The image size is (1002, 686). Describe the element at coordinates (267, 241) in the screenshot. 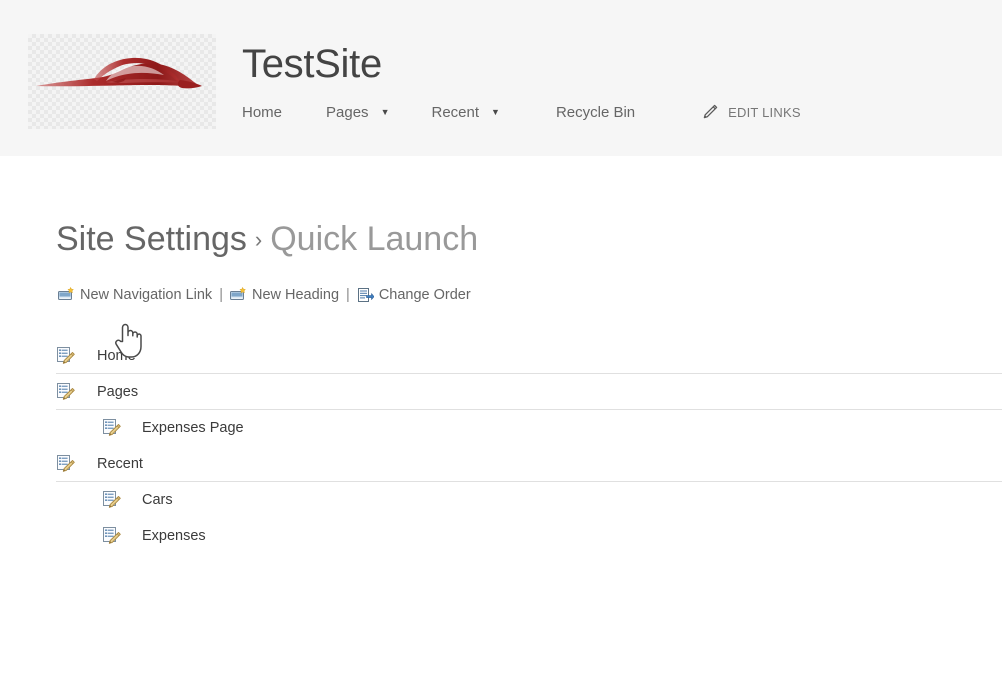

I see `breadcrumb: Site Settings › Quick Launch` at that location.